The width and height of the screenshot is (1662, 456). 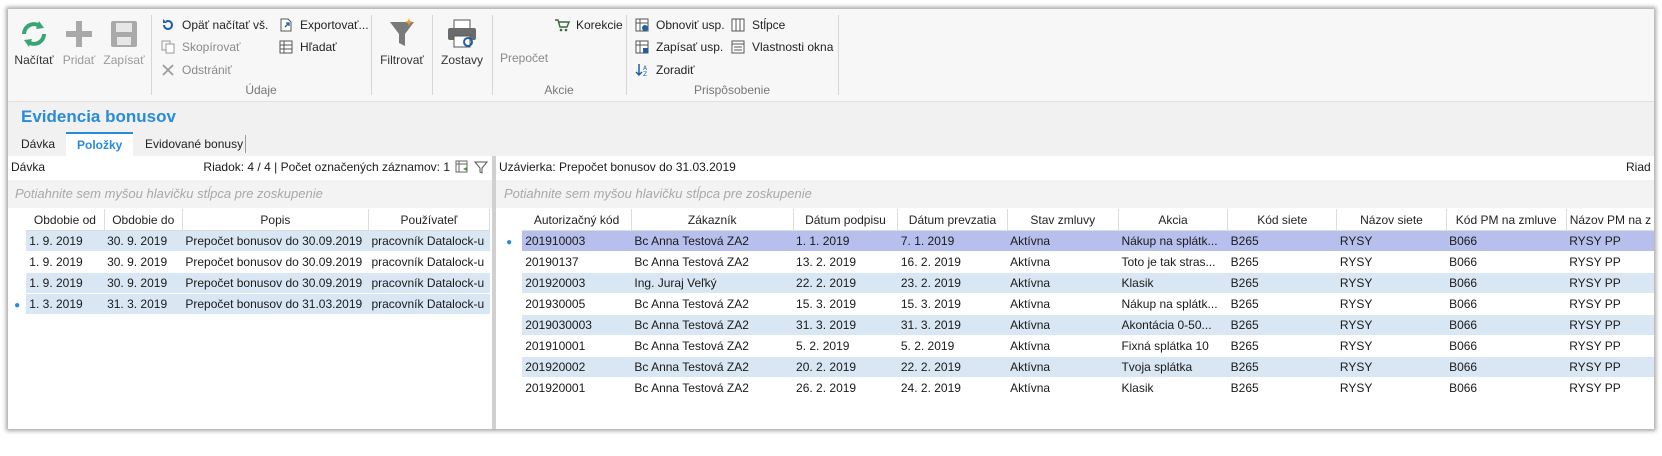 I want to click on table-cell: Prepočet bonusov do 31.03.2019, so click(x=275, y=304).